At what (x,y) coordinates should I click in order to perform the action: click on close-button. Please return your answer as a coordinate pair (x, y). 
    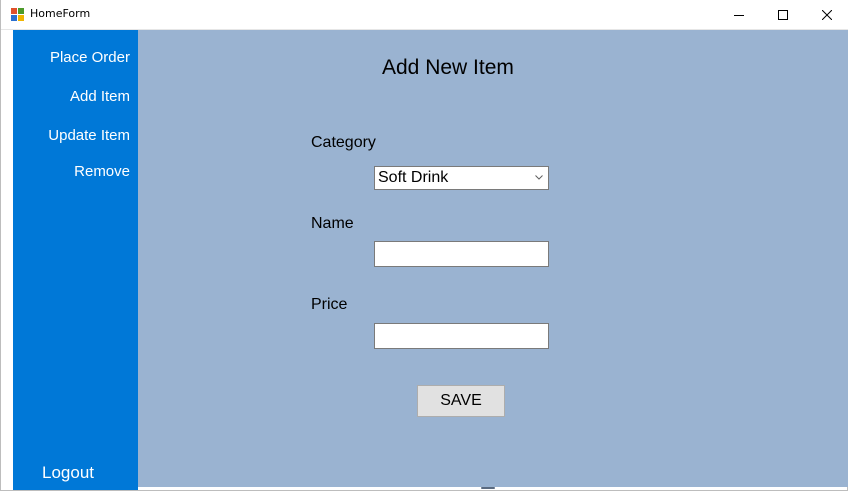
    Looking at the image, I should click on (826, 15).